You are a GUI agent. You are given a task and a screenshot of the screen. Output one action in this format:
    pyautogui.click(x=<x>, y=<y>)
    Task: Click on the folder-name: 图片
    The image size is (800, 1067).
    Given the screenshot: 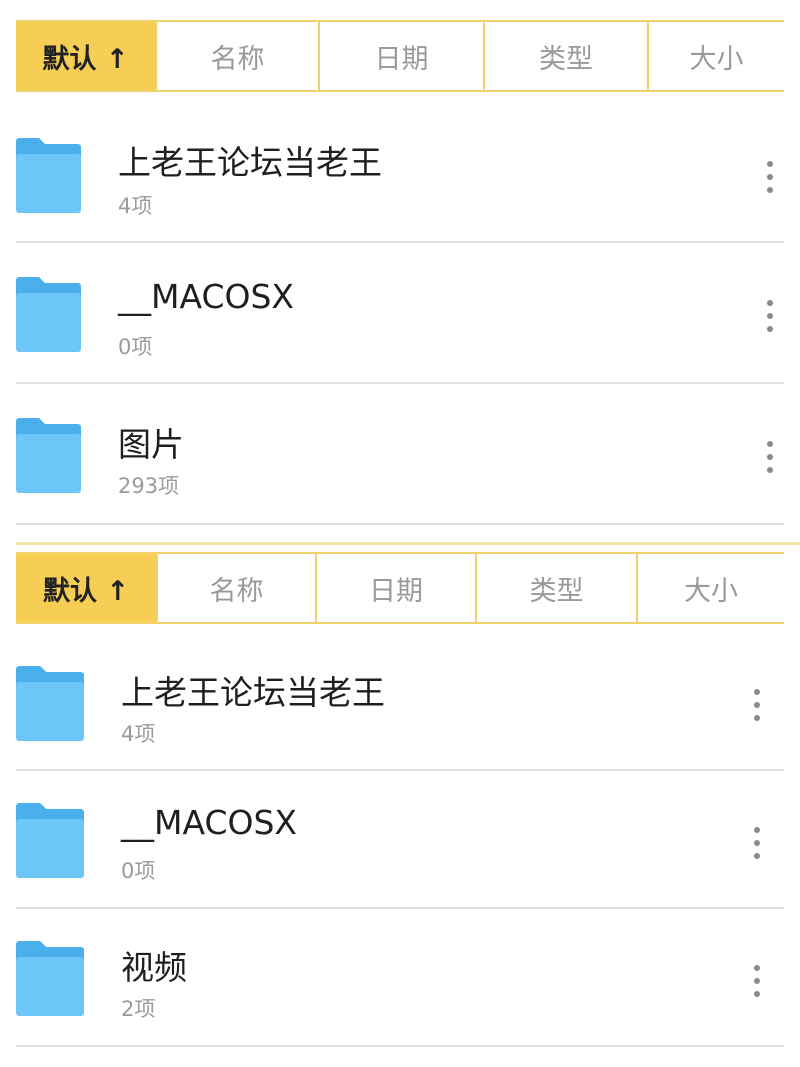 What is the action you would take?
    pyautogui.click(x=151, y=444)
    